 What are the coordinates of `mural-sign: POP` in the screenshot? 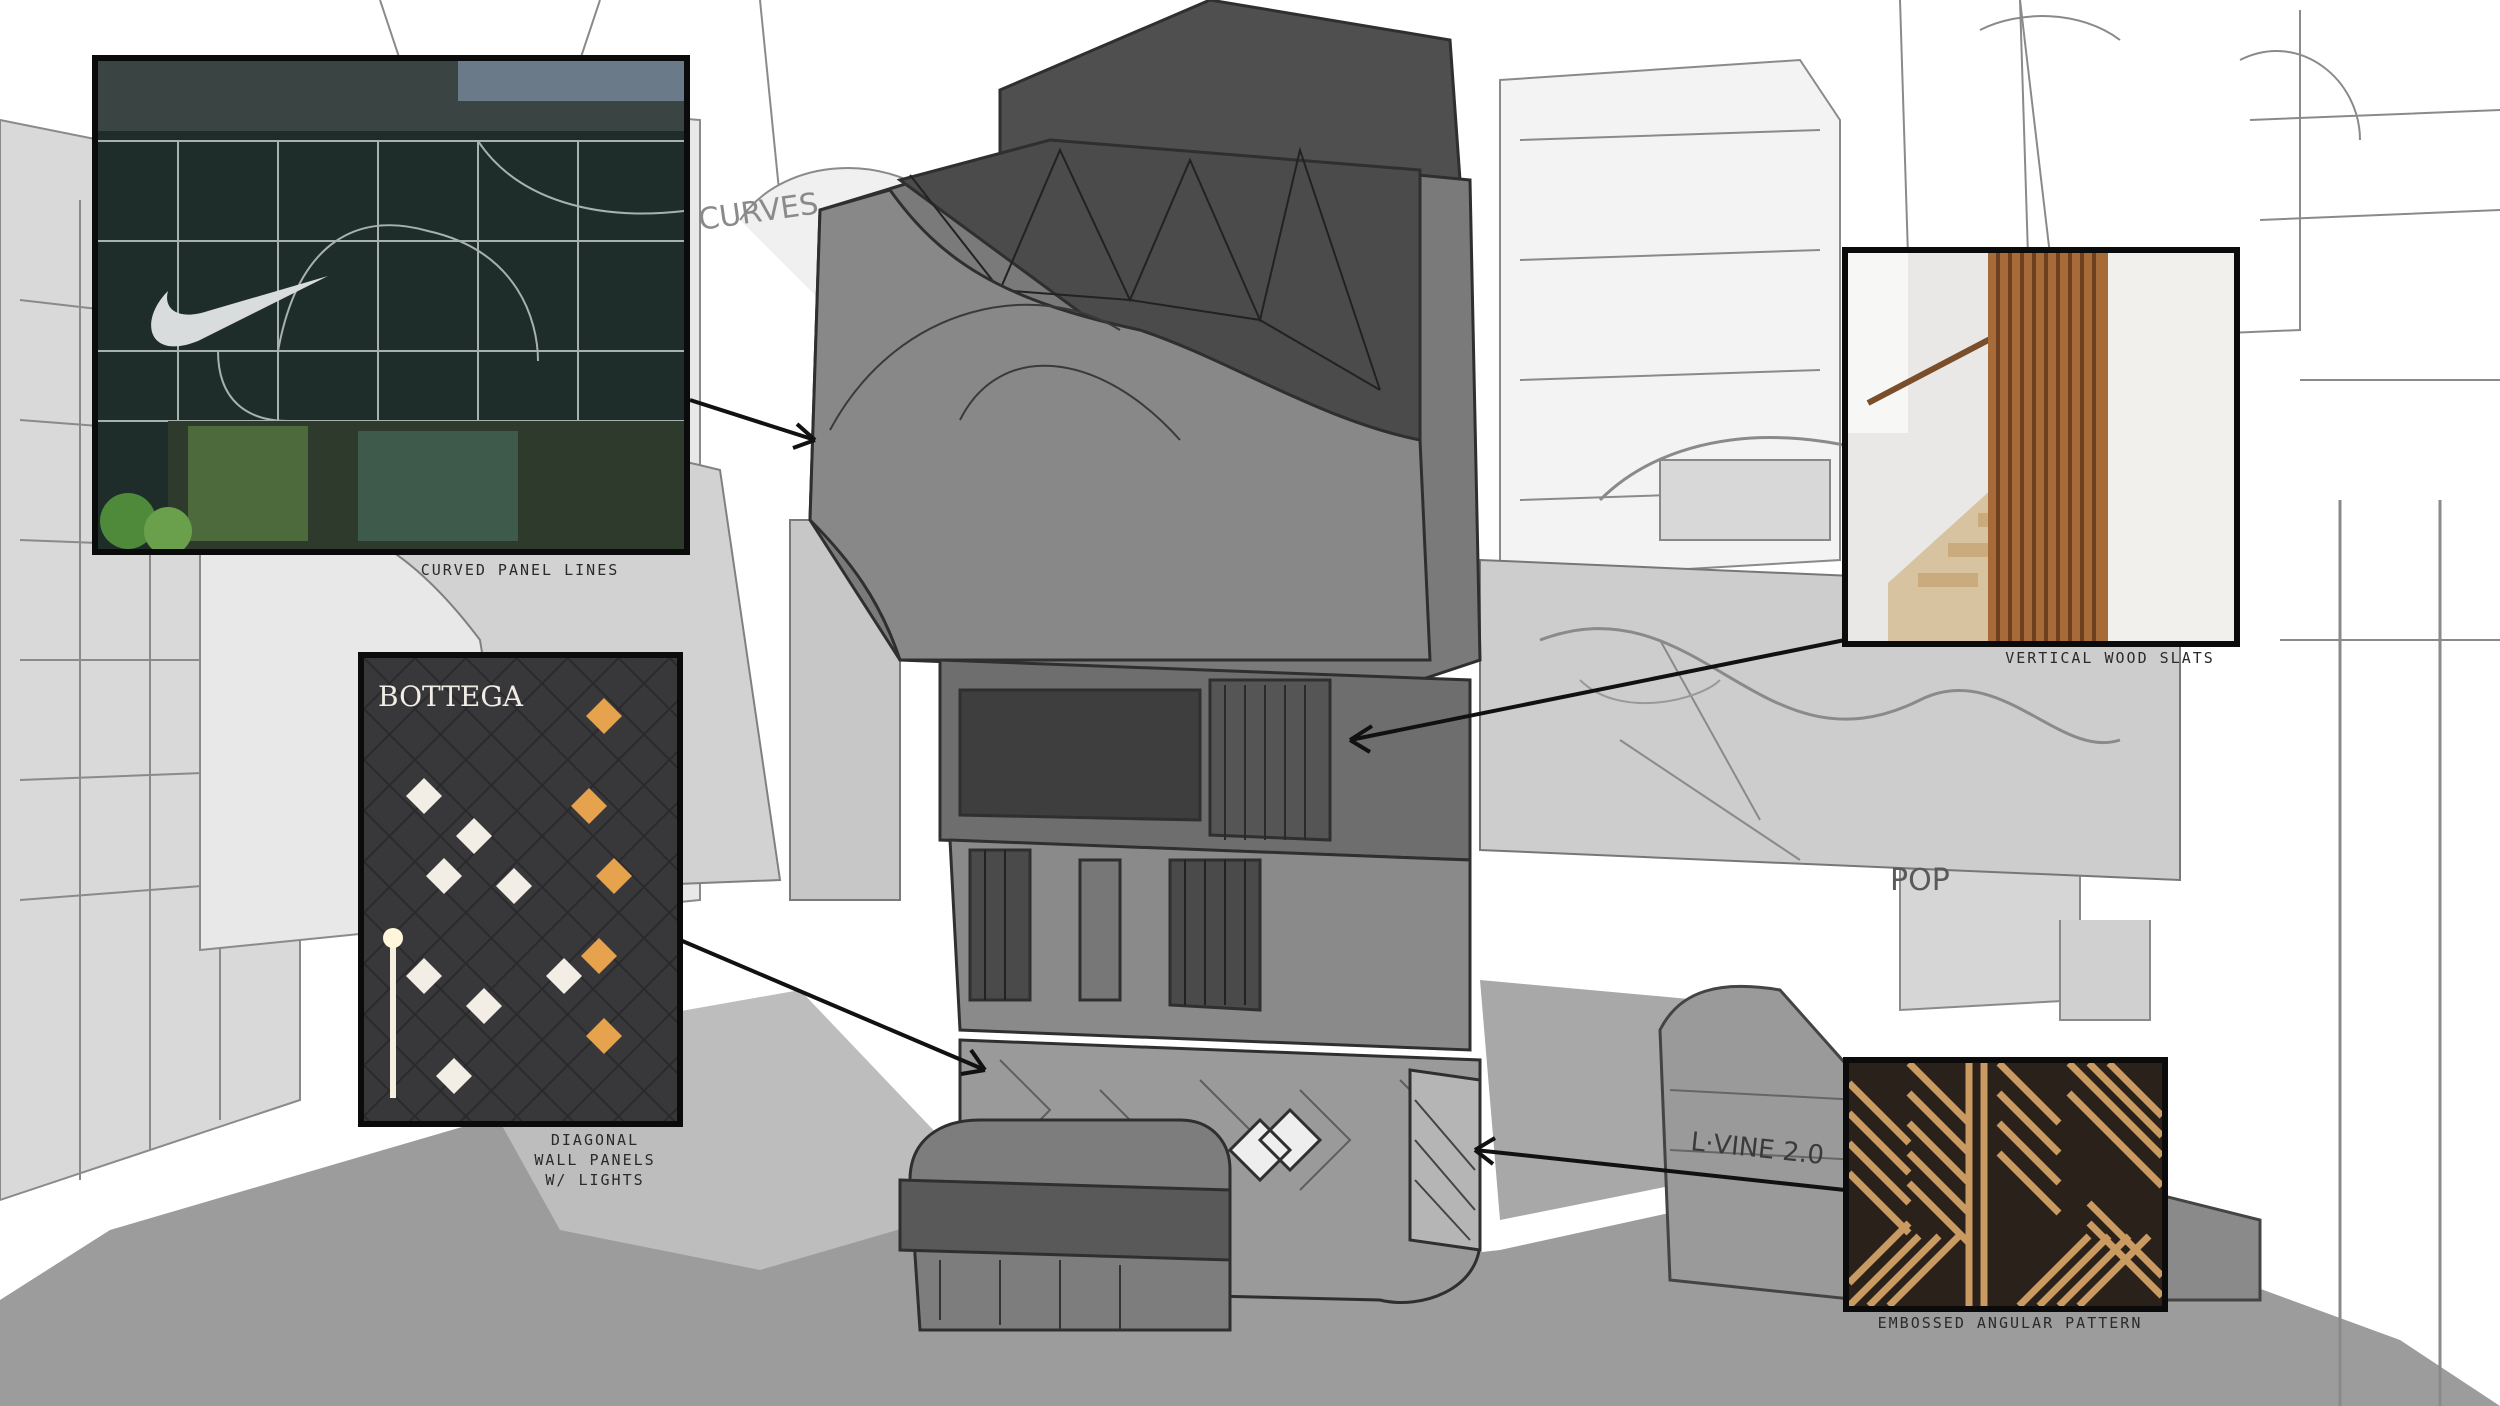 It's located at (1920, 880).